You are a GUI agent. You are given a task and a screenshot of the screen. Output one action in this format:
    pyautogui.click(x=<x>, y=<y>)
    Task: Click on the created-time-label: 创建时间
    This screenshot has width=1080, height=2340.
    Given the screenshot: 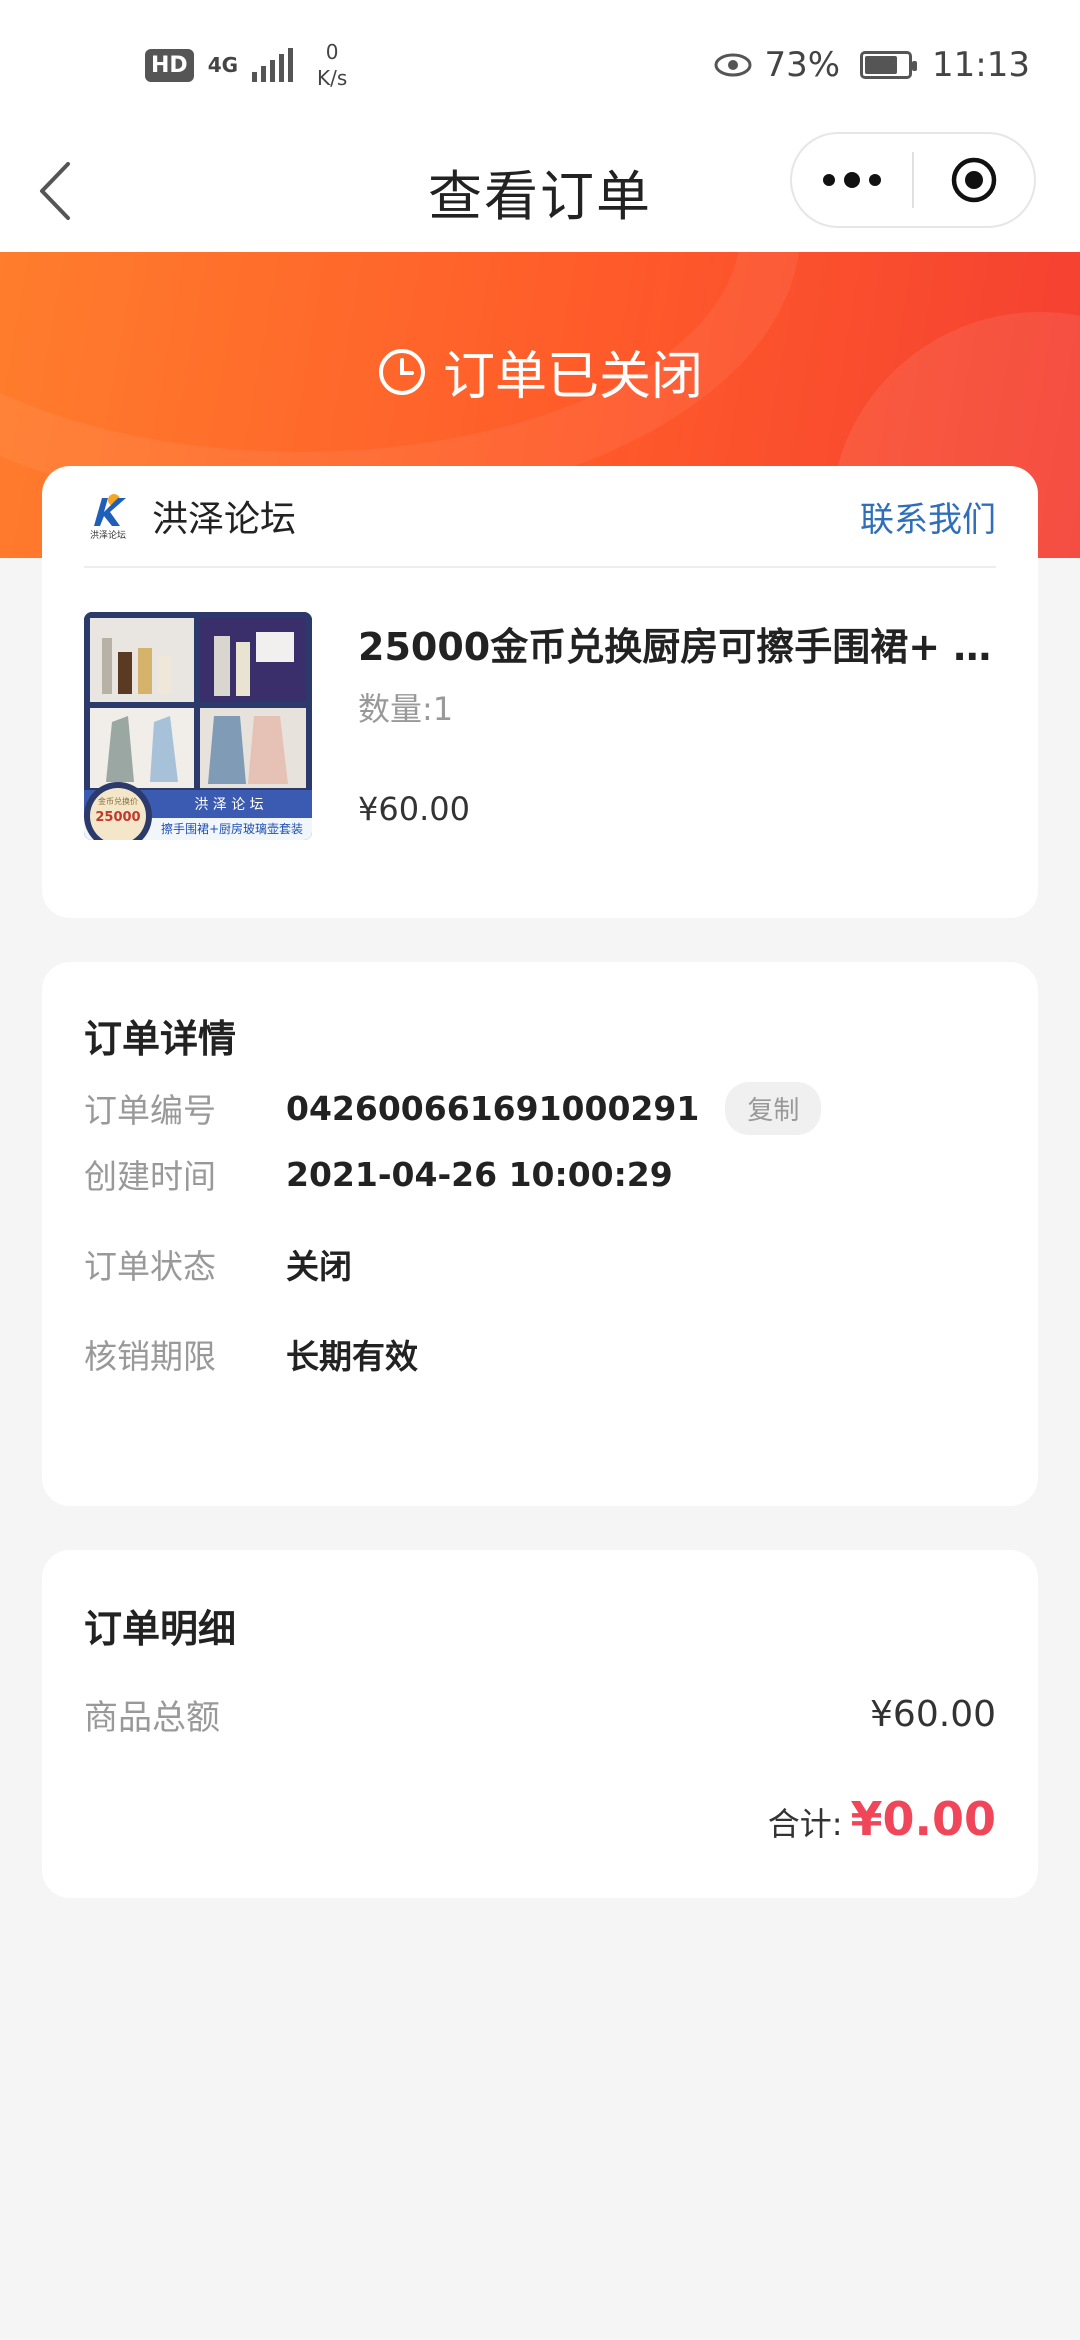 What is the action you would take?
    pyautogui.click(x=150, y=1176)
    